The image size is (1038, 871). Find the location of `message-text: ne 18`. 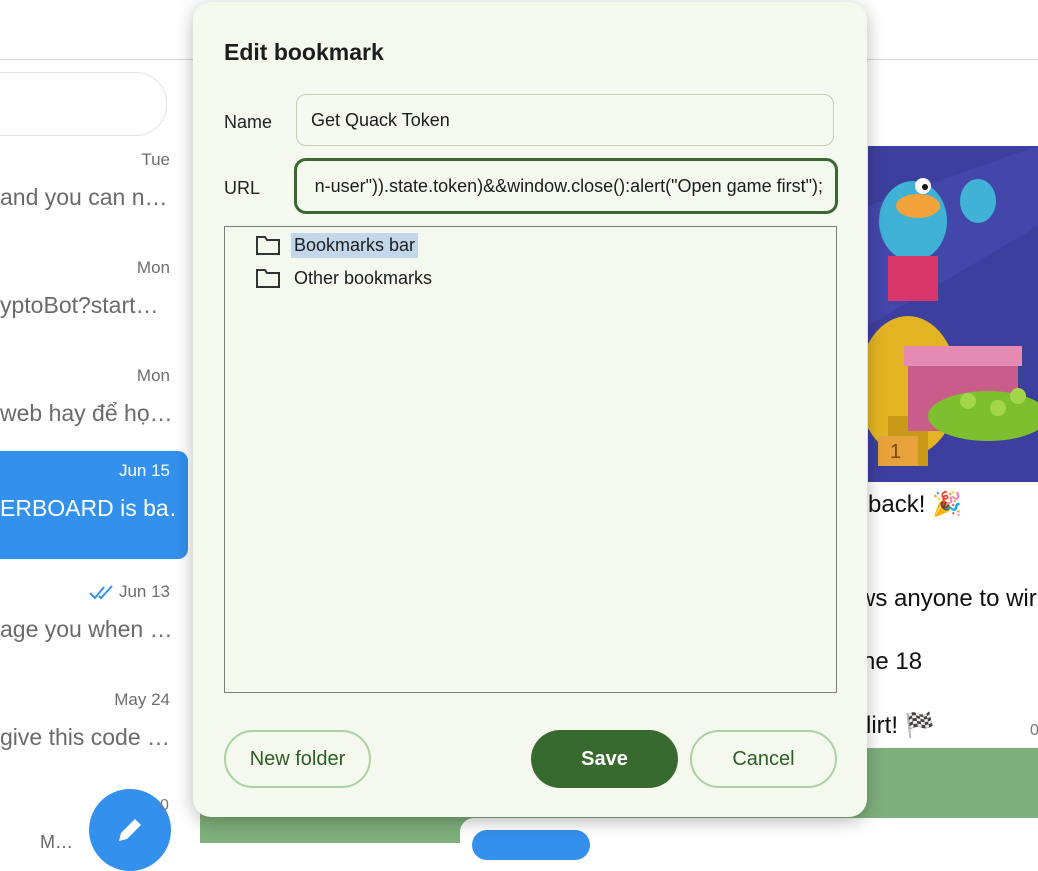

message-text: ne 18 is located at coordinates (892, 661).